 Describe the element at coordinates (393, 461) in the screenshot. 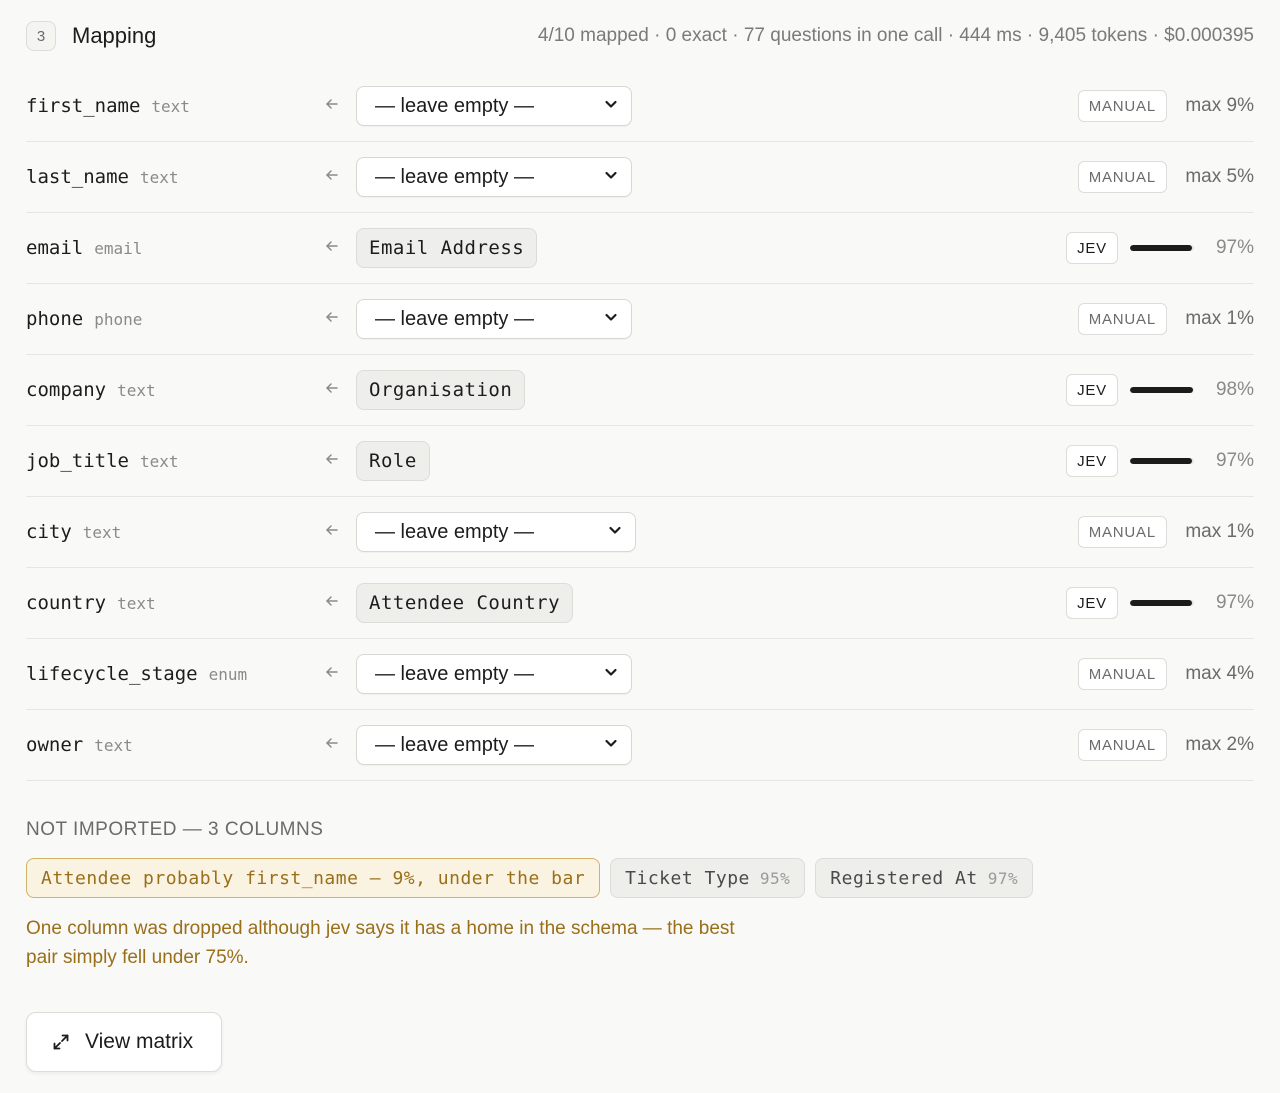

I see `source-column-chip: Role` at that location.